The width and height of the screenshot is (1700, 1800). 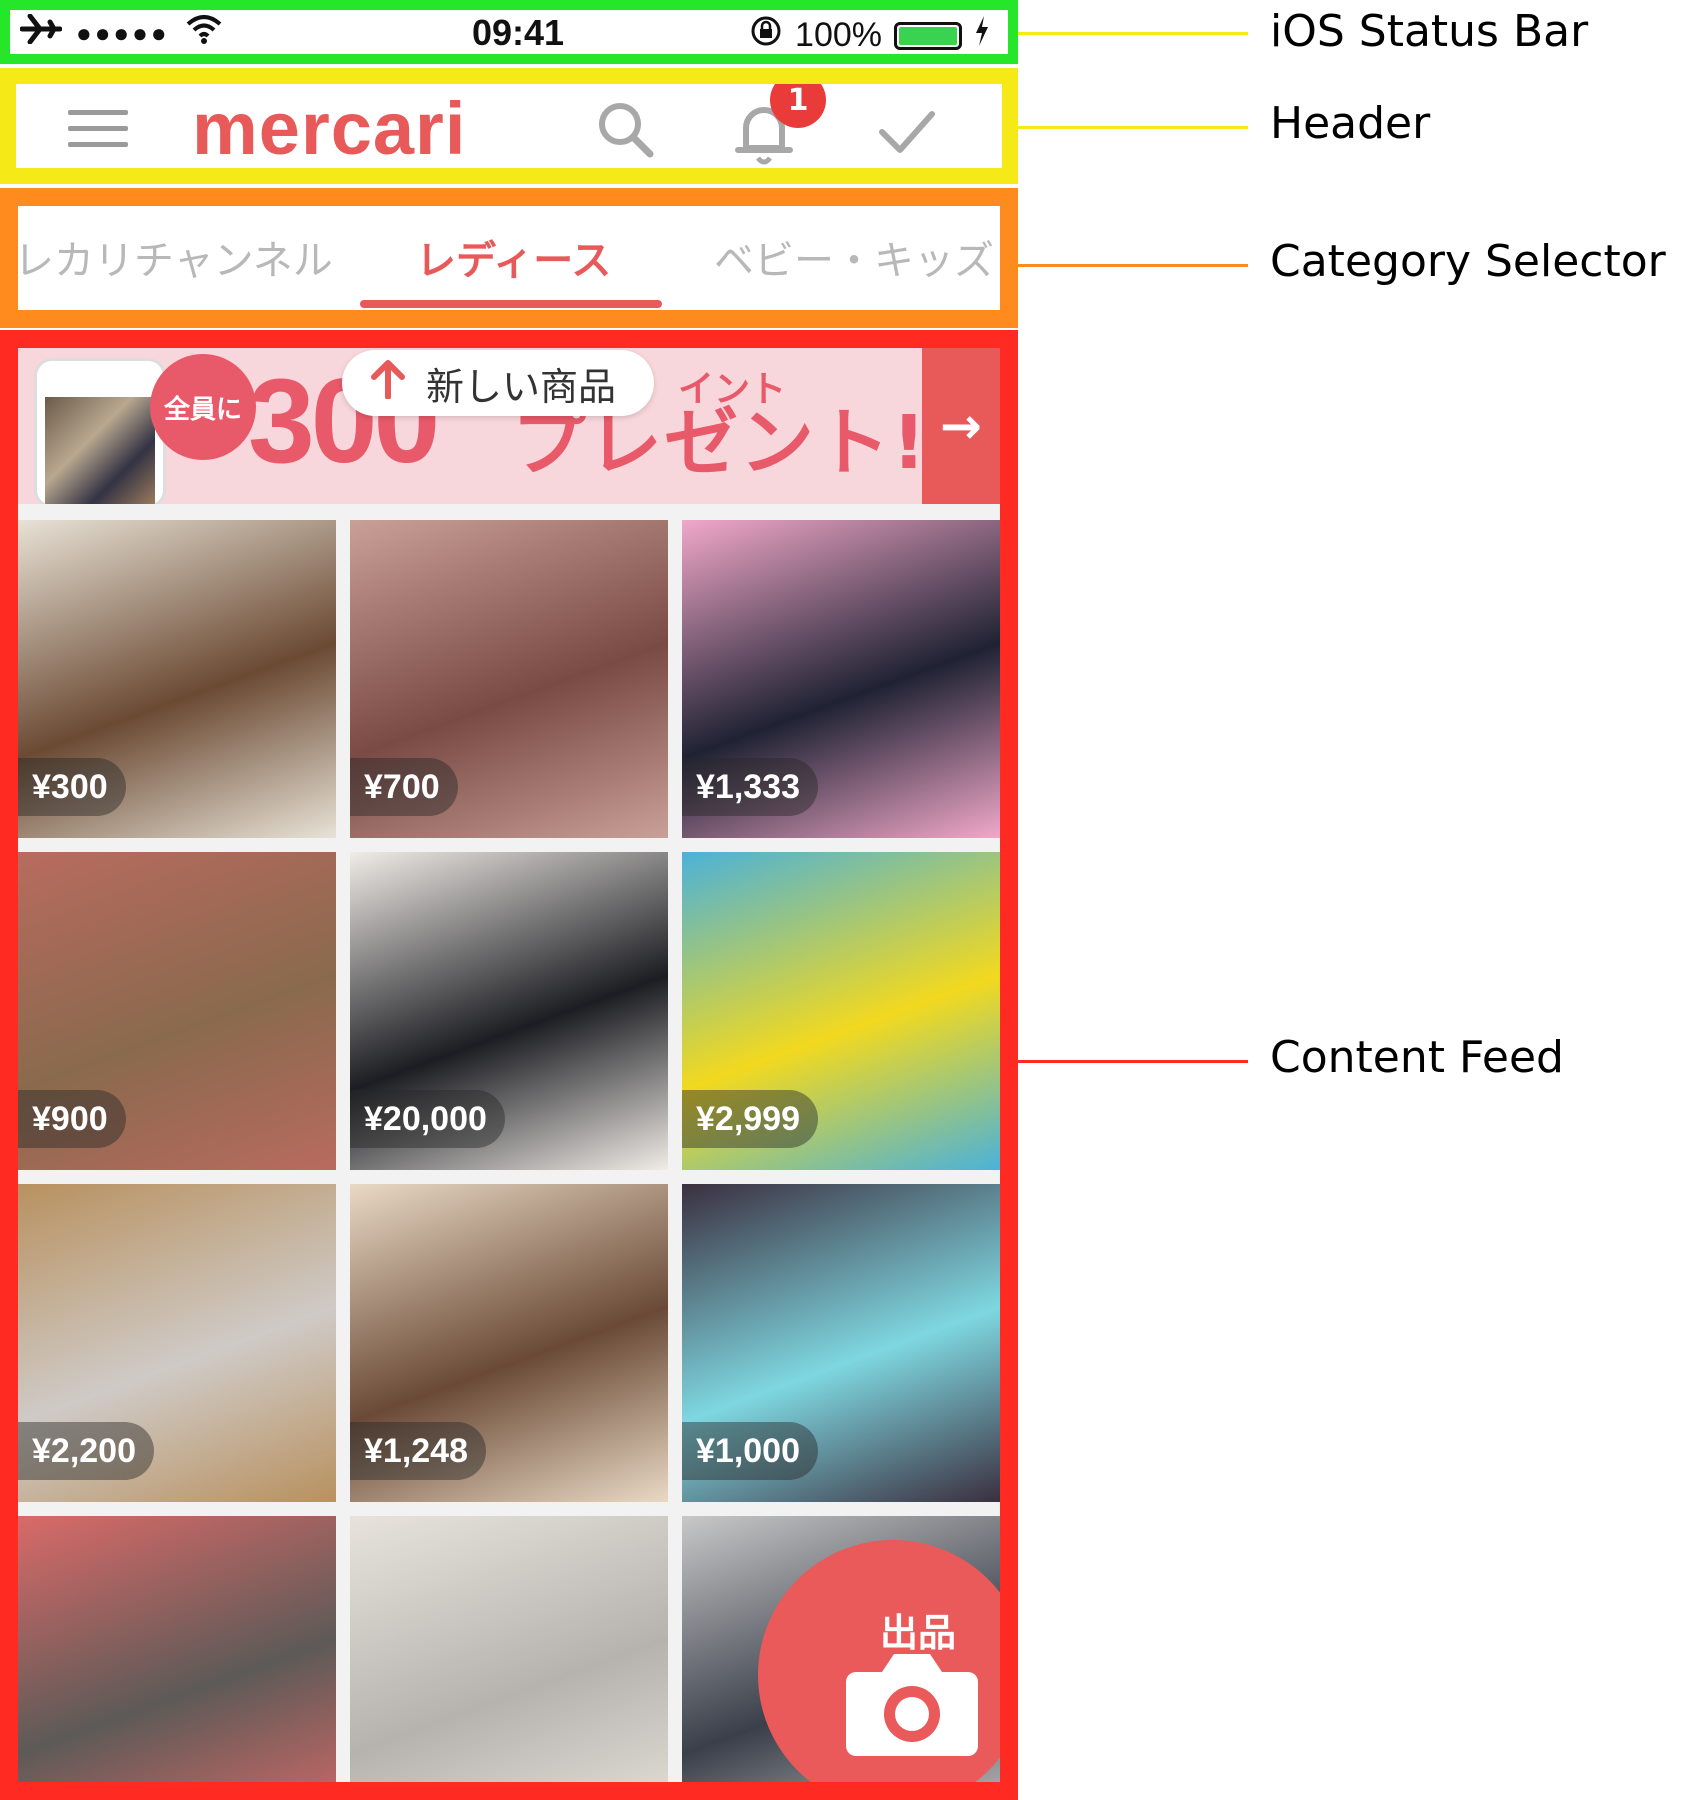 What do you see at coordinates (1429, 31) in the screenshot?
I see `annotation-status-bar: iOS Status Bar` at bounding box center [1429, 31].